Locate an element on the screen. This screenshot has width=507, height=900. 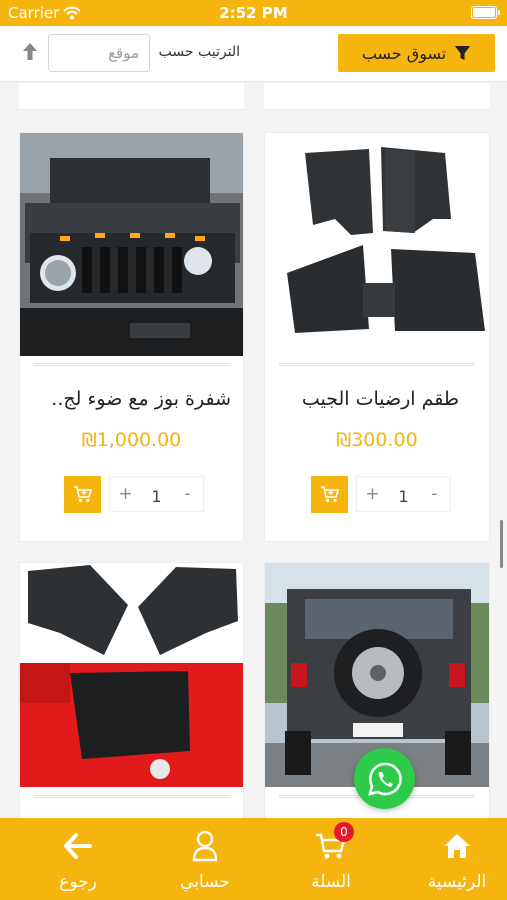
nav-home-label: الرئيسية is located at coordinates (457, 882).